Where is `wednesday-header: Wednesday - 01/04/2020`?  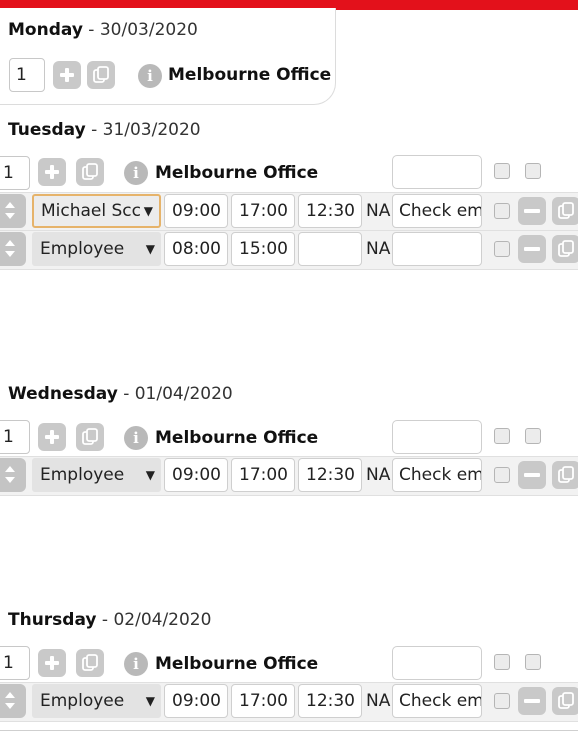 wednesday-header: Wednesday - 01/04/2020 is located at coordinates (120, 394).